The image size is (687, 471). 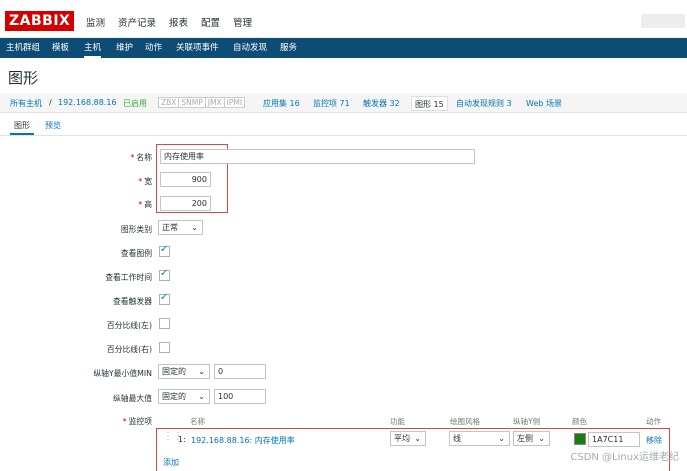 What do you see at coordinates (164, 250) in the screenshot?
I see `show-legend-checkbox` at bounding box center [164, 250].